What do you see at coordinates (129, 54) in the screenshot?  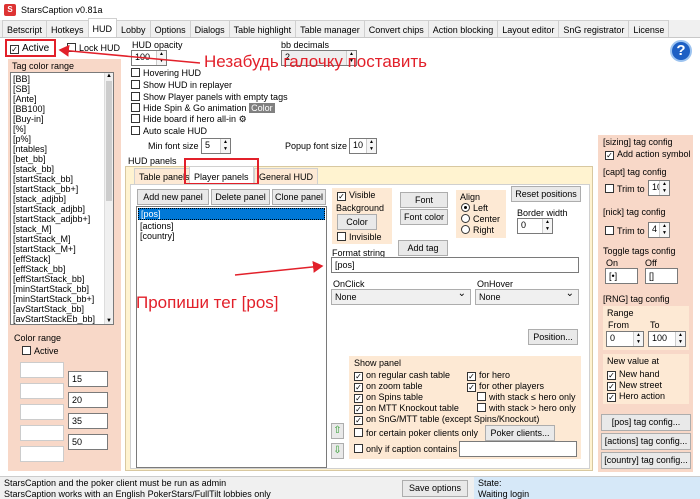 I see `arrow-to-active` at bounding box center [129, 54].